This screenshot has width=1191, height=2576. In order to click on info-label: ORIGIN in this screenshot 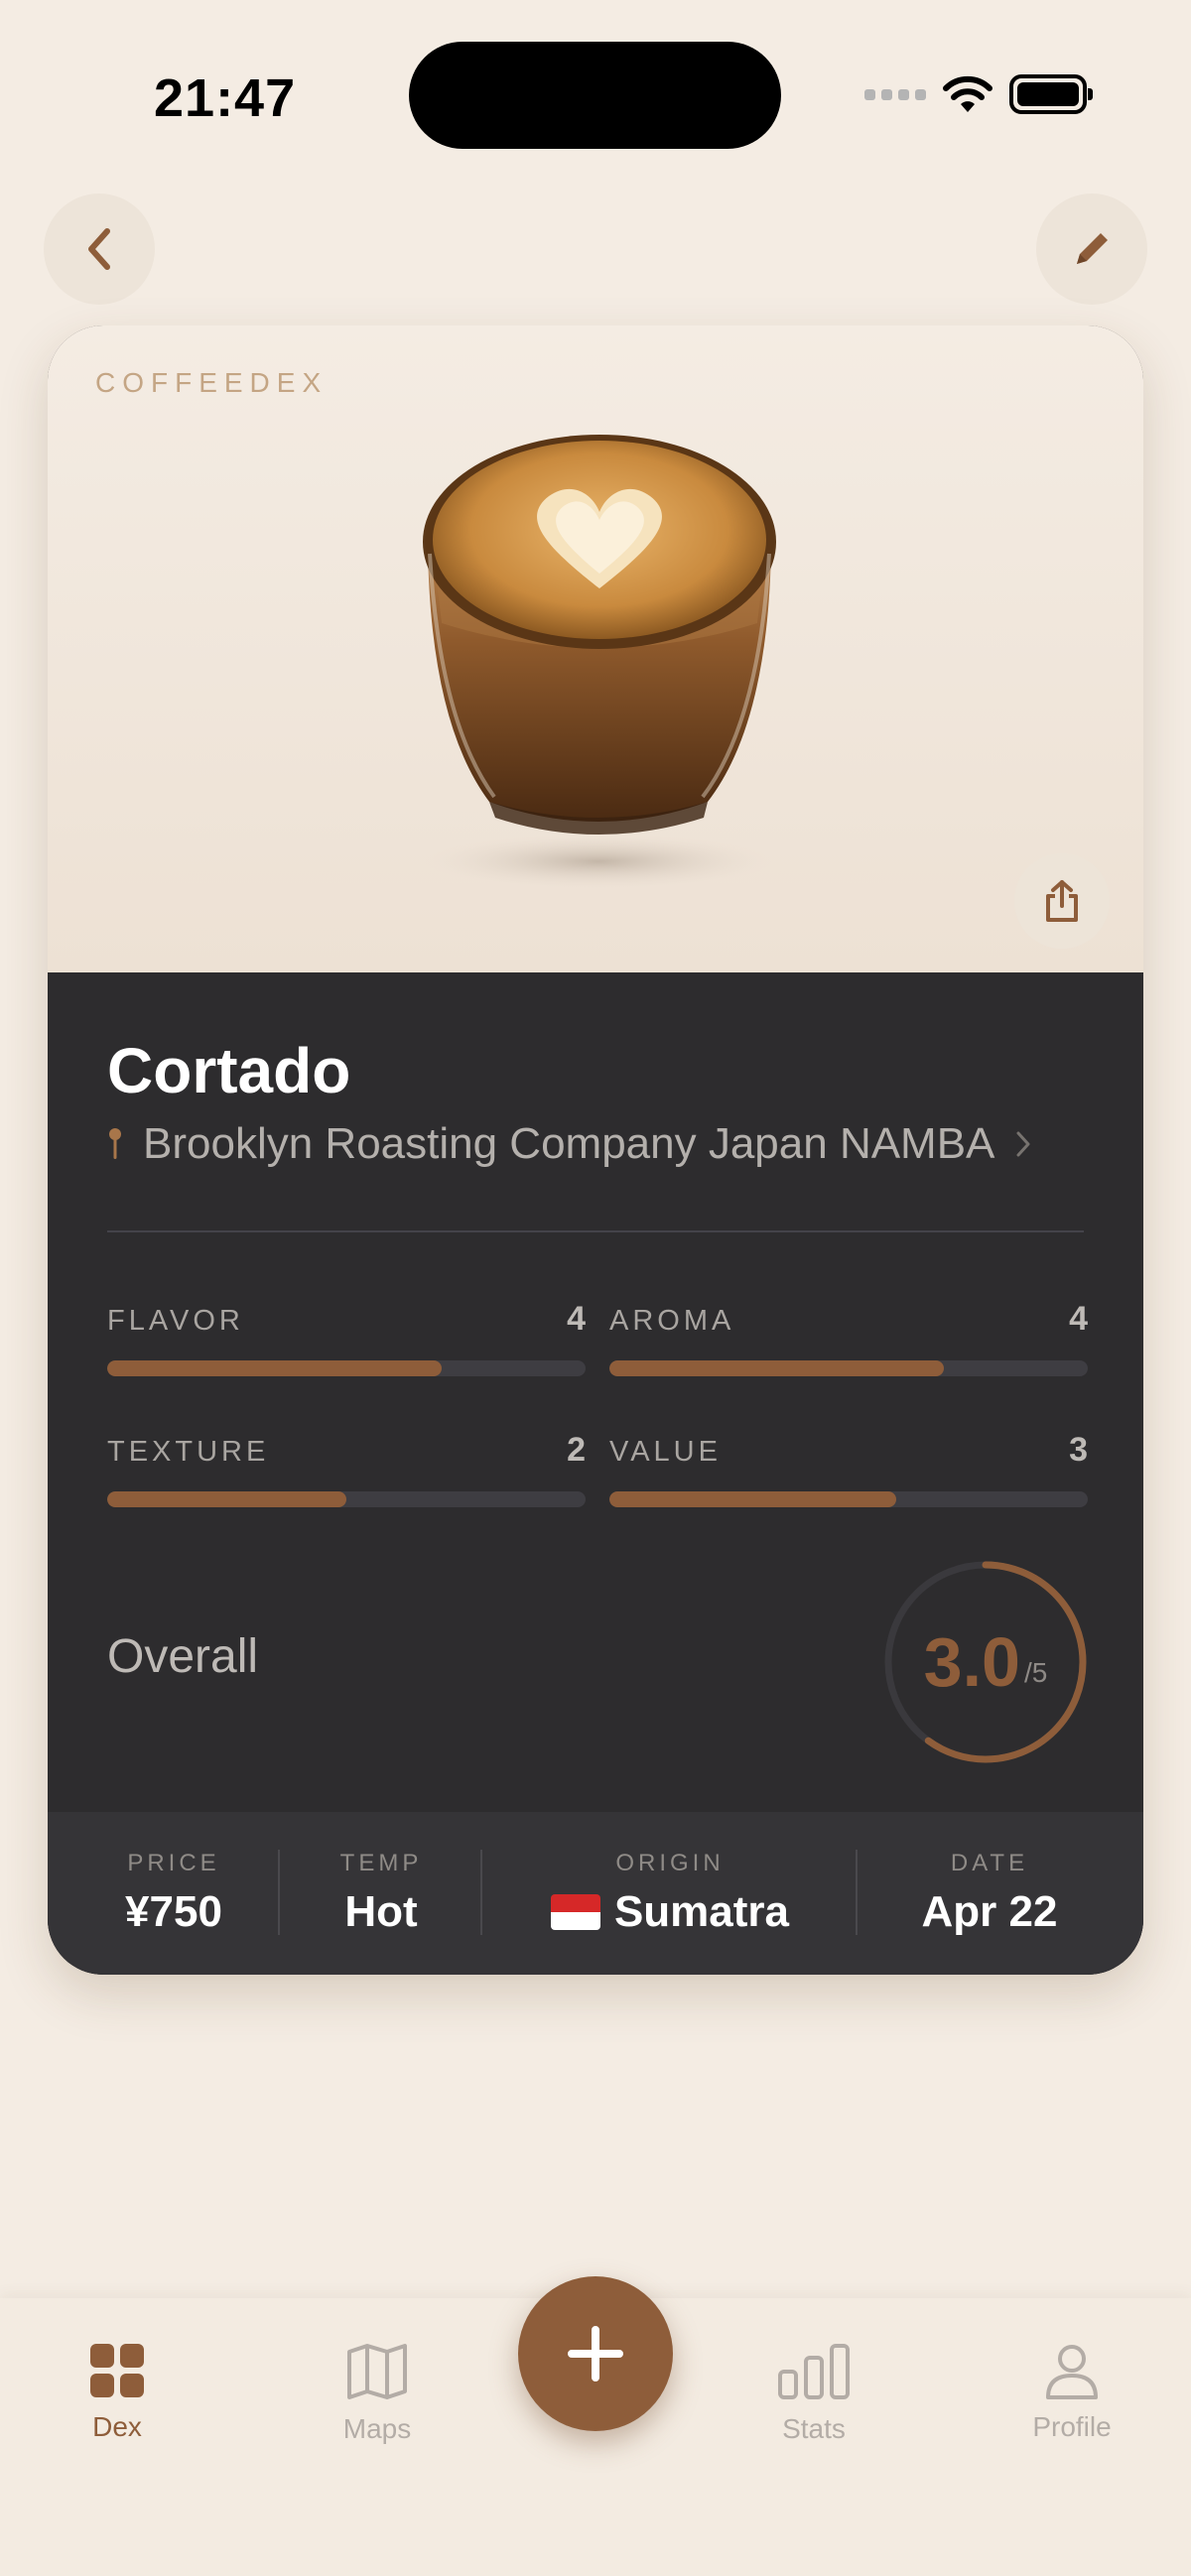, I will do `click(670, 1863)`.